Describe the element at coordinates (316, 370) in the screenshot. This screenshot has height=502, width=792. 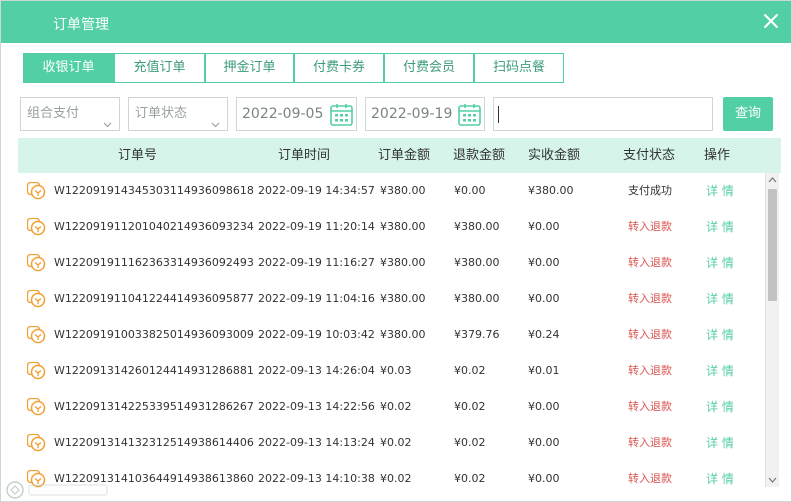
I see `order-time-cell: 2022-09-13 14:26:04` at that location.